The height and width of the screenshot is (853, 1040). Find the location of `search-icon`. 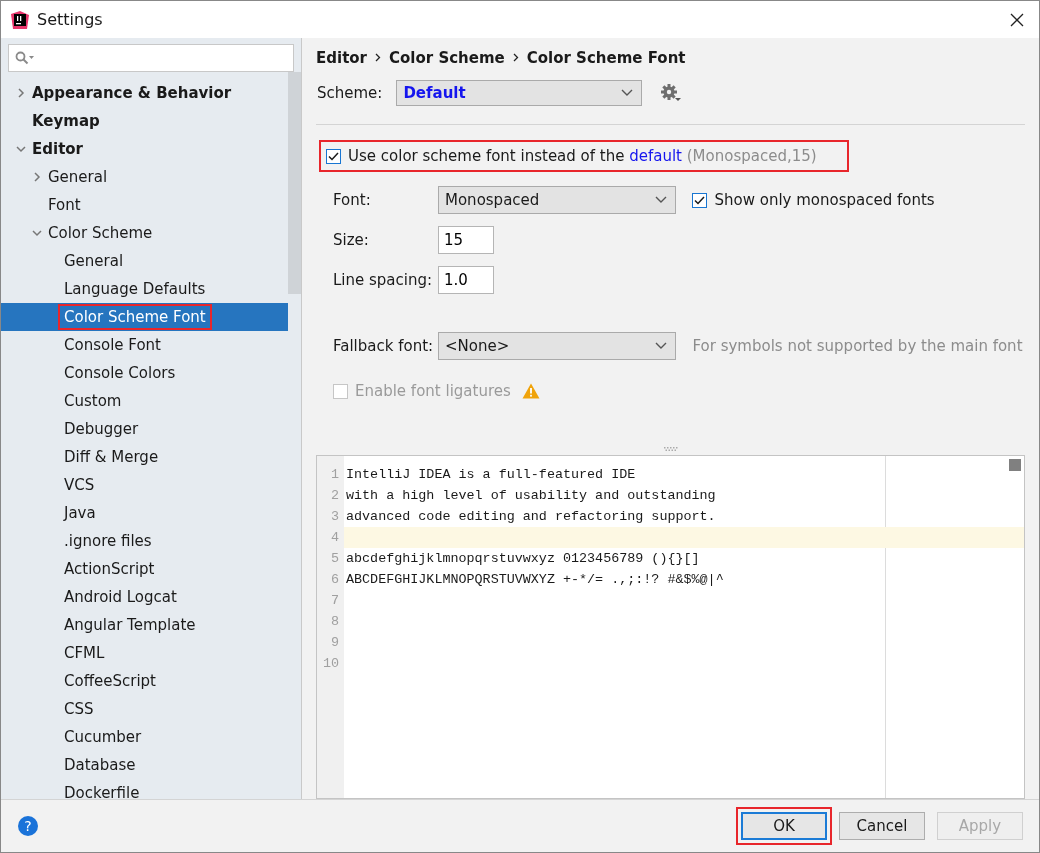

search-icon is located at coordinates (25, 58).